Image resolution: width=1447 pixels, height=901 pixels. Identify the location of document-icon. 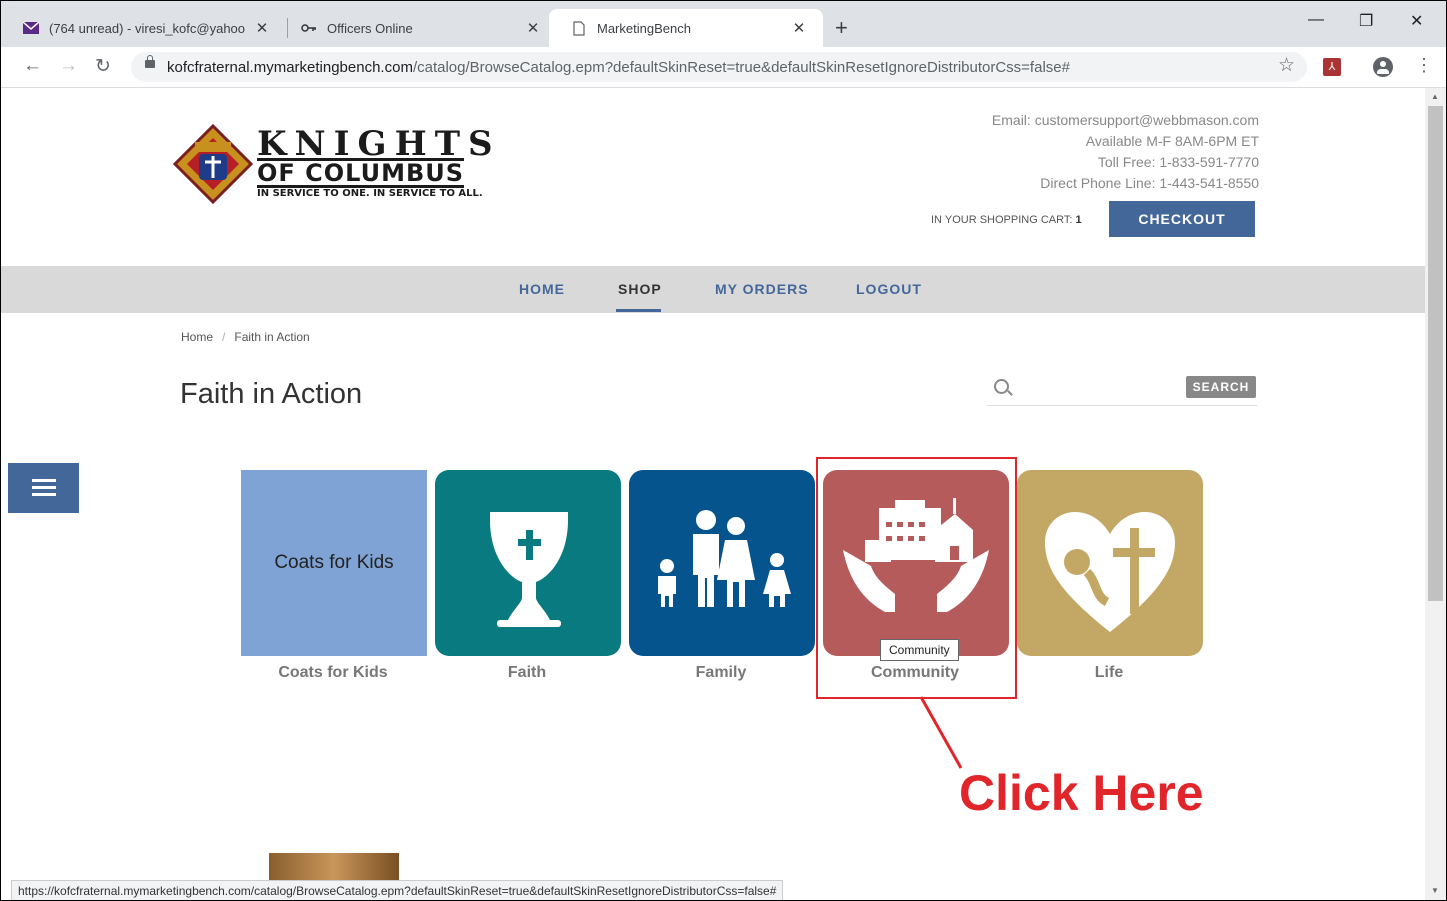
(579, 28).